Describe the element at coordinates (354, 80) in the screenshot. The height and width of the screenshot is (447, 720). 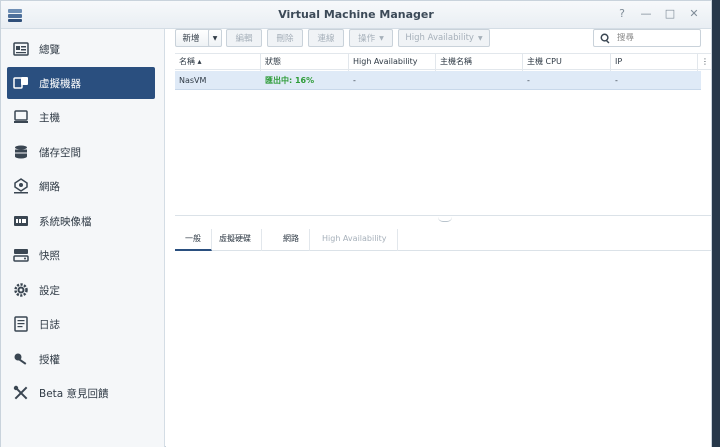
I see `vm-ha-cell: -` at that location.